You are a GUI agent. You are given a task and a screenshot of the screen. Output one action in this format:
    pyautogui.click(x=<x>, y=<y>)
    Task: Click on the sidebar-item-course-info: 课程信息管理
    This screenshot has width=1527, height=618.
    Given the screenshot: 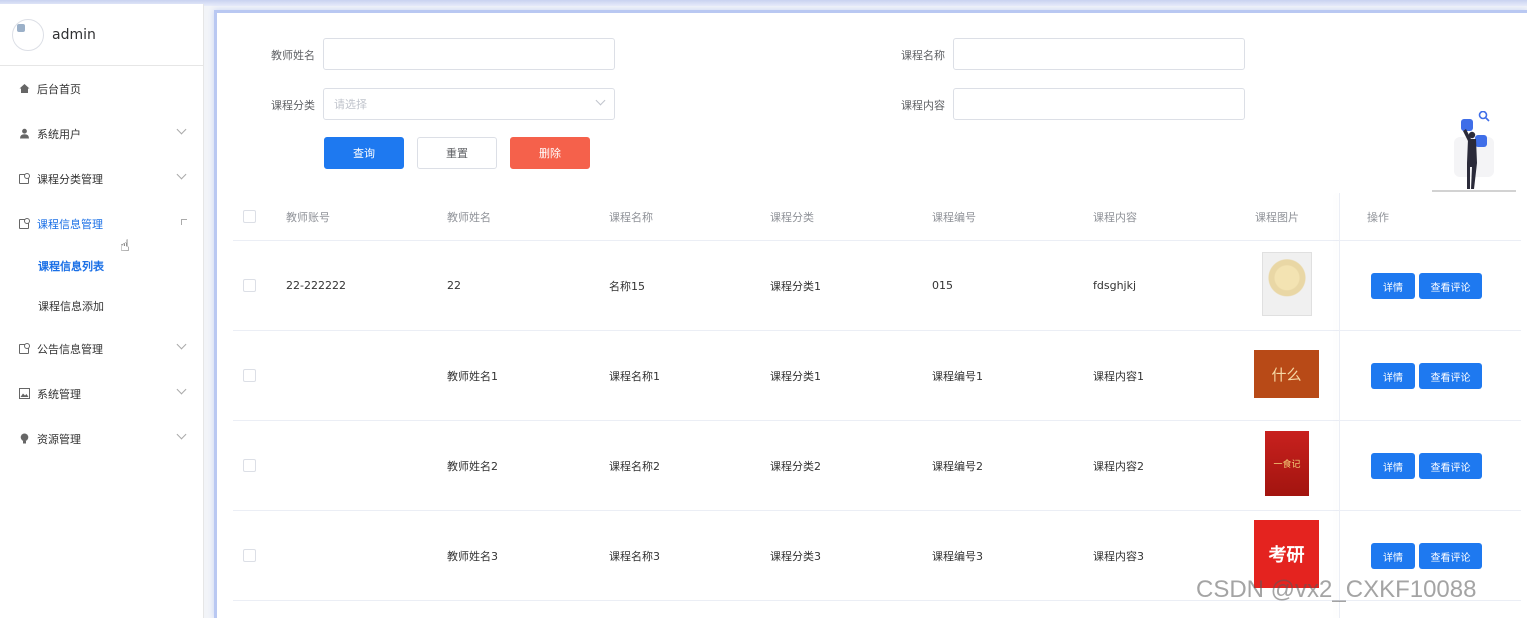 What is the action you would take?
    pyautogui.click(x=101, y=223)
    